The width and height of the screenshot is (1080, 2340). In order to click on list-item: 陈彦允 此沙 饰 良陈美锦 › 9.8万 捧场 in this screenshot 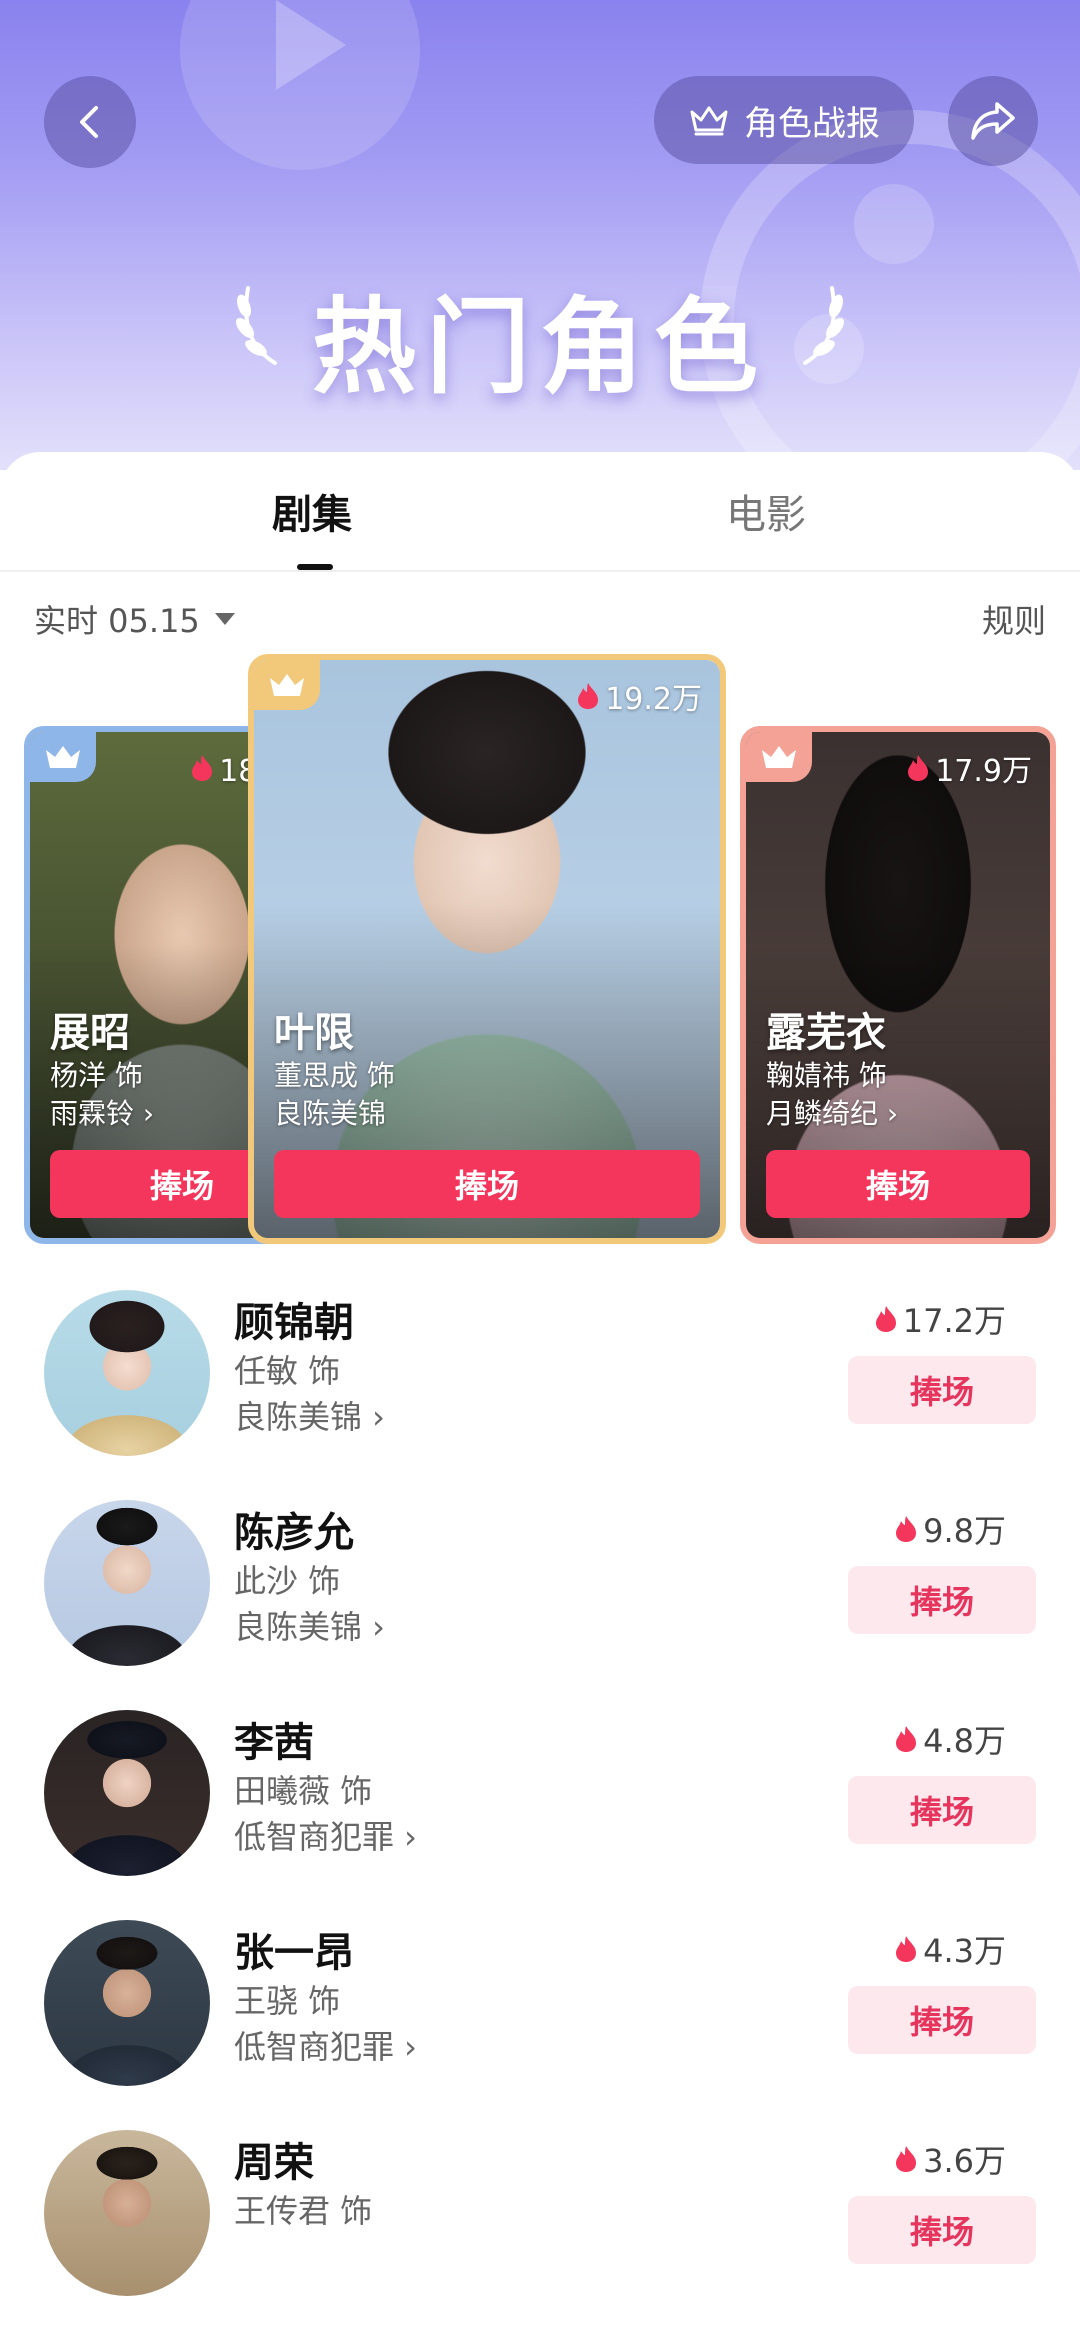, I will do `click(540, 1605)`.